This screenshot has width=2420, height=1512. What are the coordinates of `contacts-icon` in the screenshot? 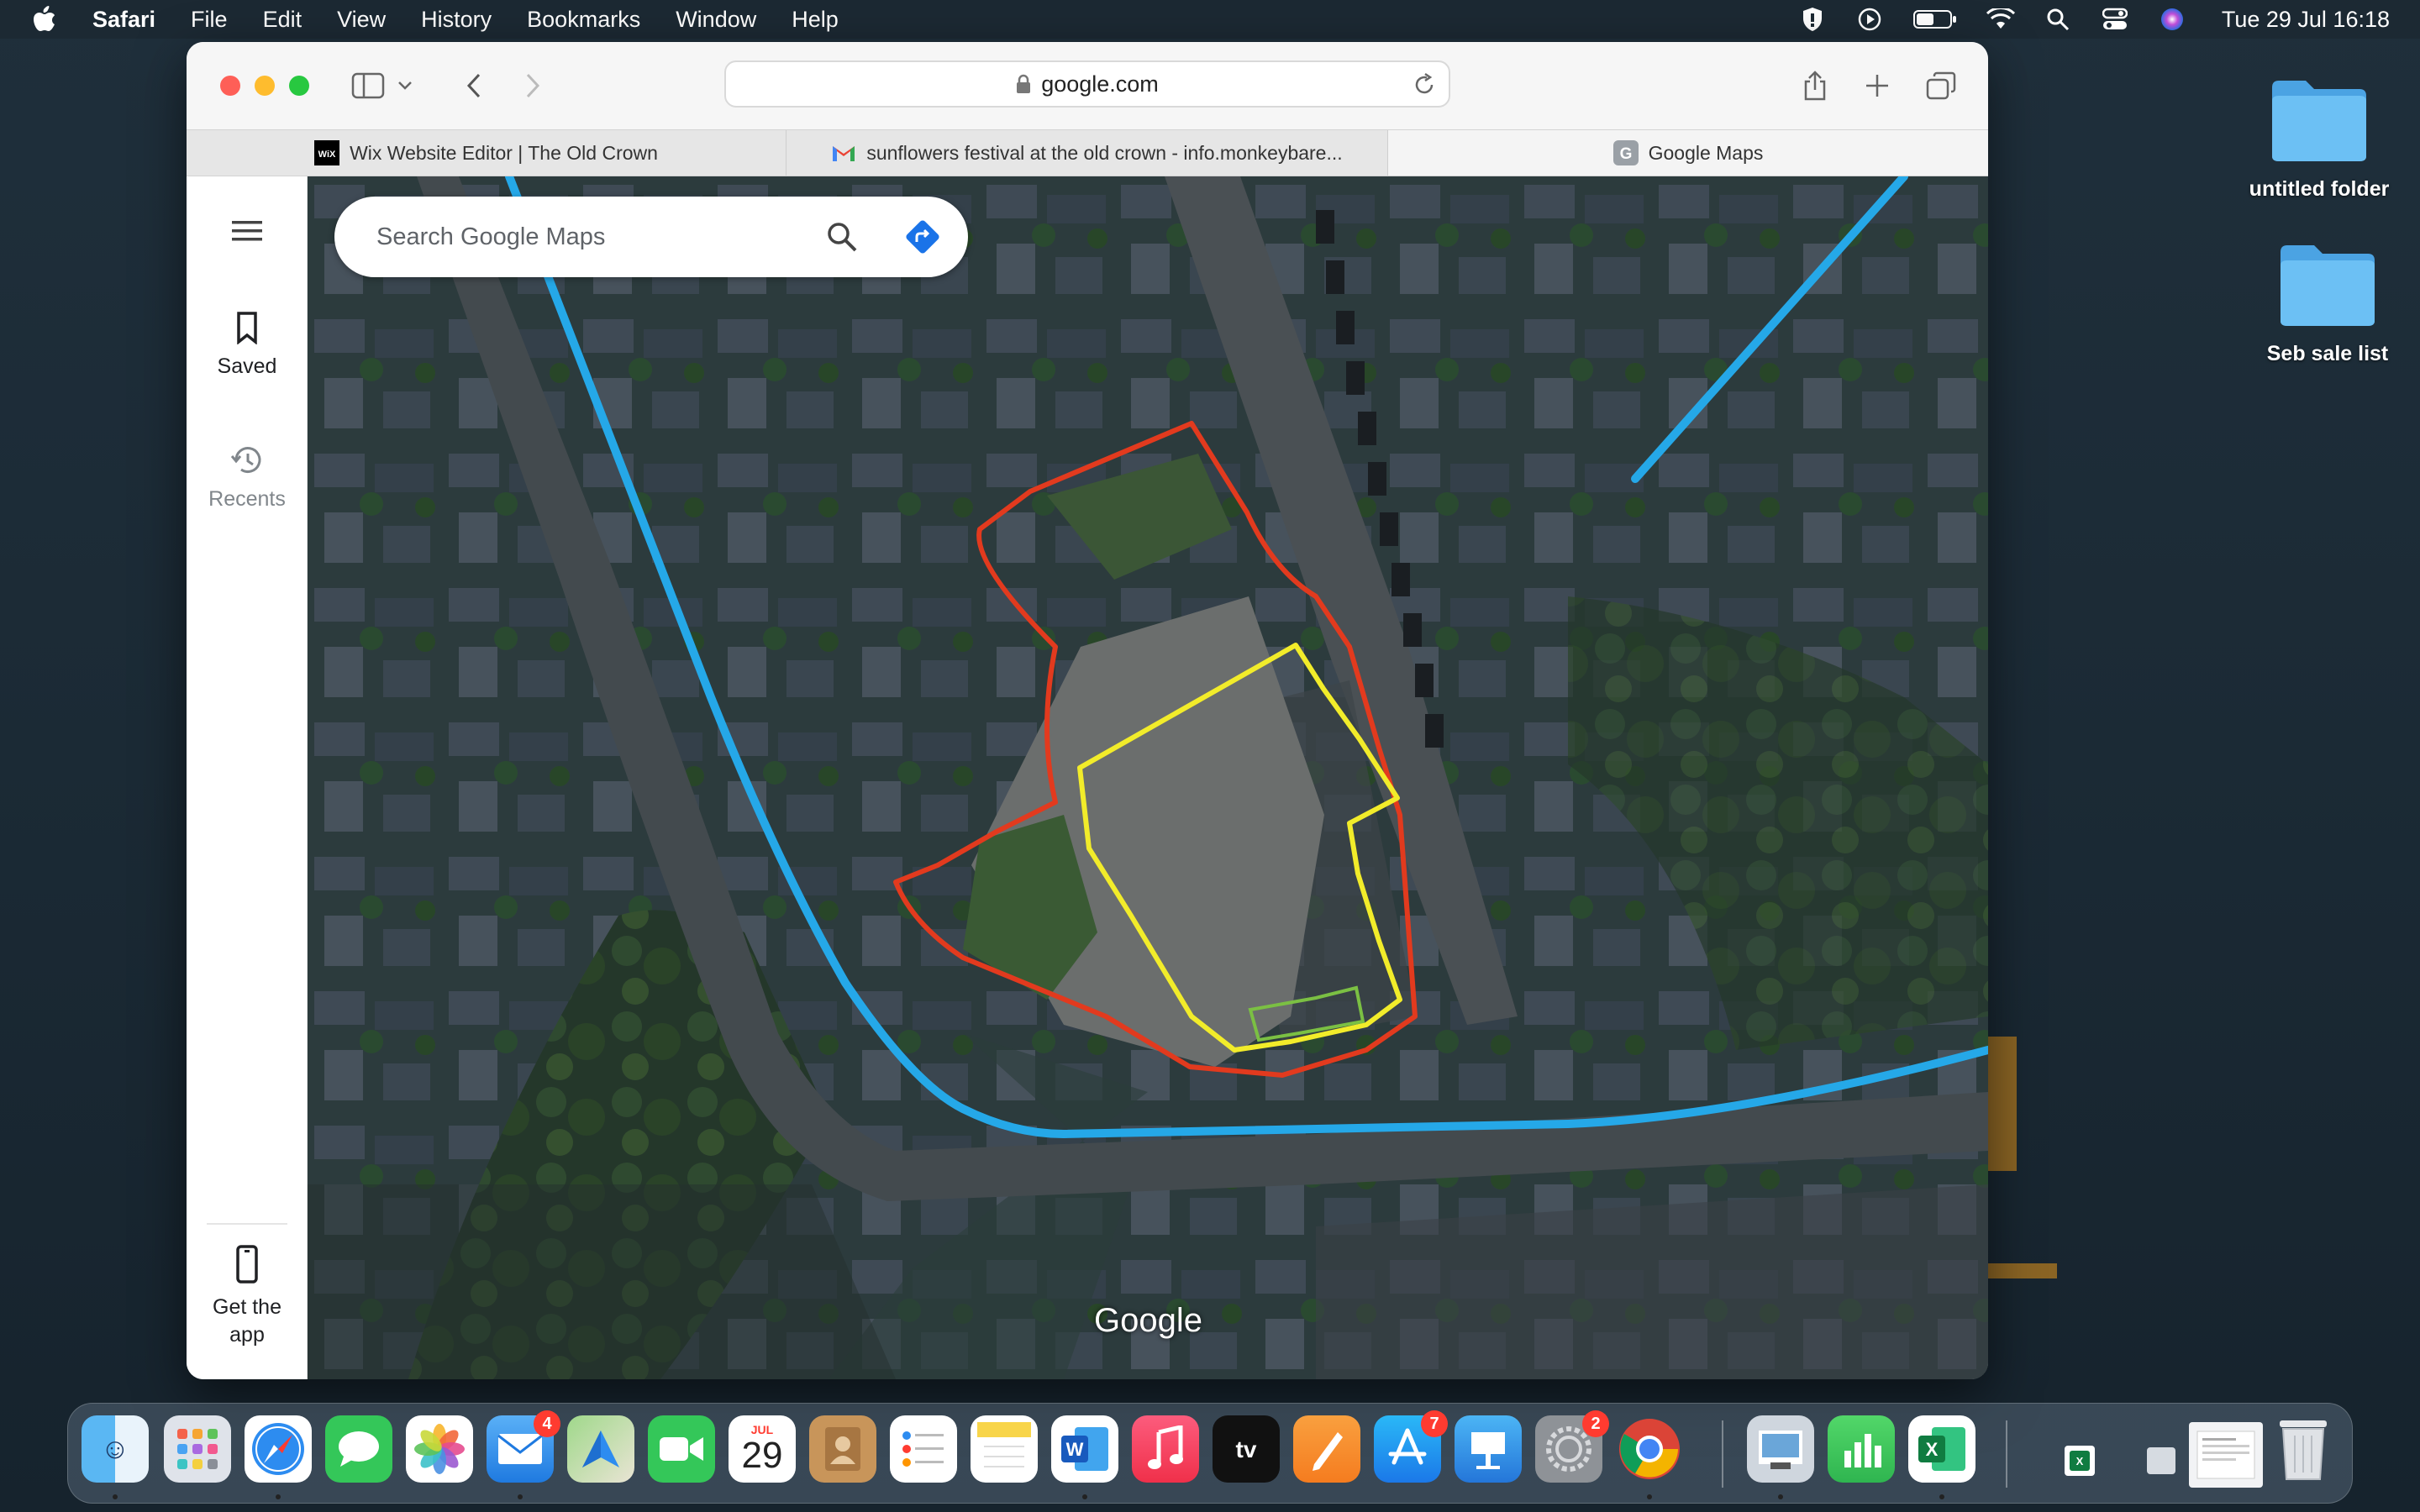 It's located at (842, 1449).